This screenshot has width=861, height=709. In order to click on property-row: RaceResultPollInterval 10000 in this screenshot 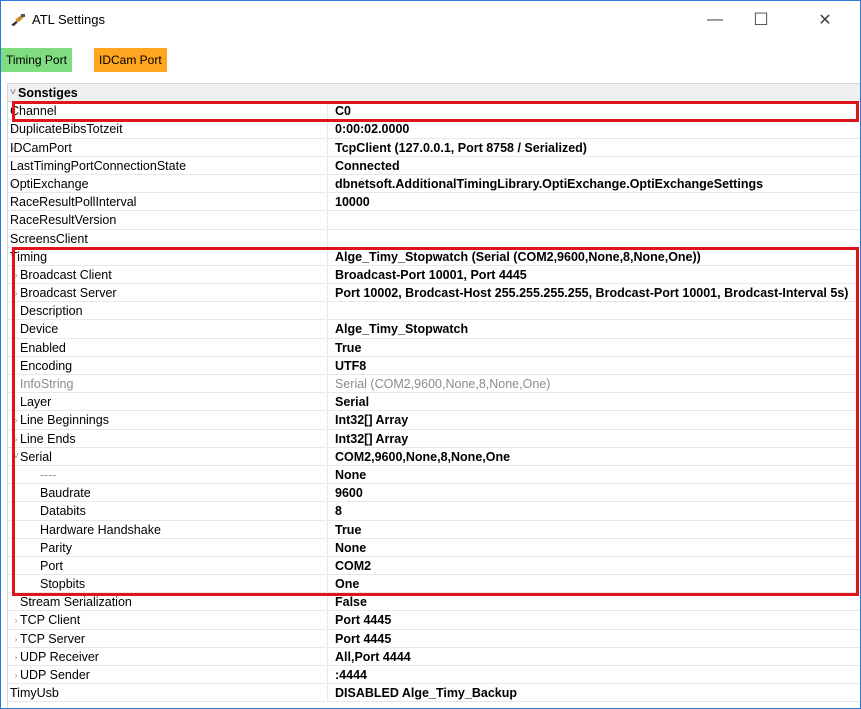, I will do `click(434, 202)`.